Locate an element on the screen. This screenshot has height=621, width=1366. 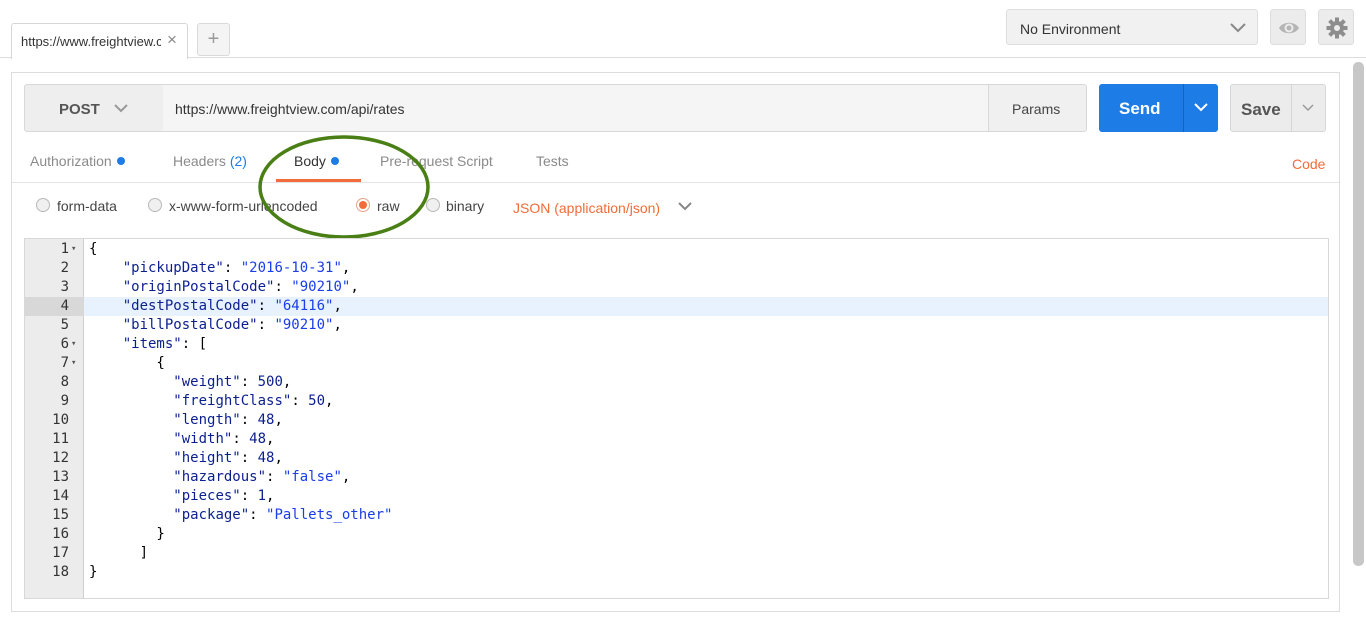
code-text: "width": 48, is located at coordinates (224, 439).